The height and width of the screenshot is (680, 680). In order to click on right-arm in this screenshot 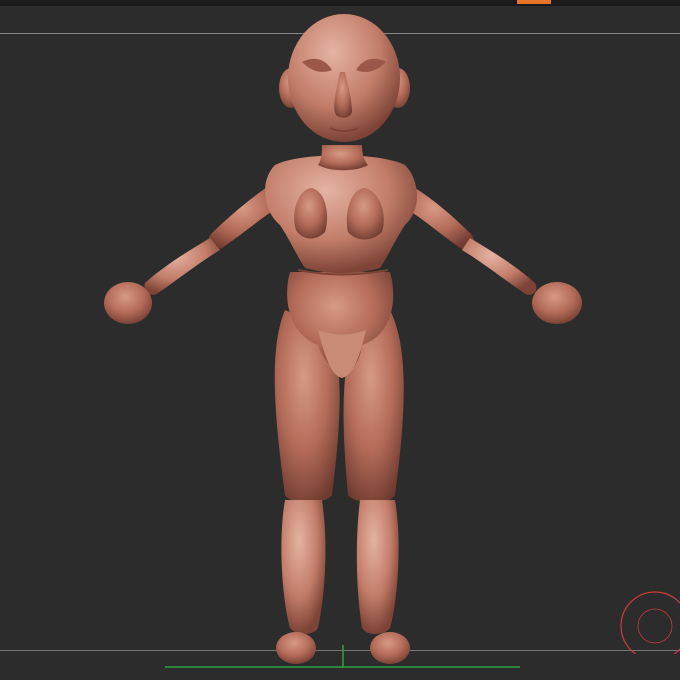, I will do `click(491, 254)`.